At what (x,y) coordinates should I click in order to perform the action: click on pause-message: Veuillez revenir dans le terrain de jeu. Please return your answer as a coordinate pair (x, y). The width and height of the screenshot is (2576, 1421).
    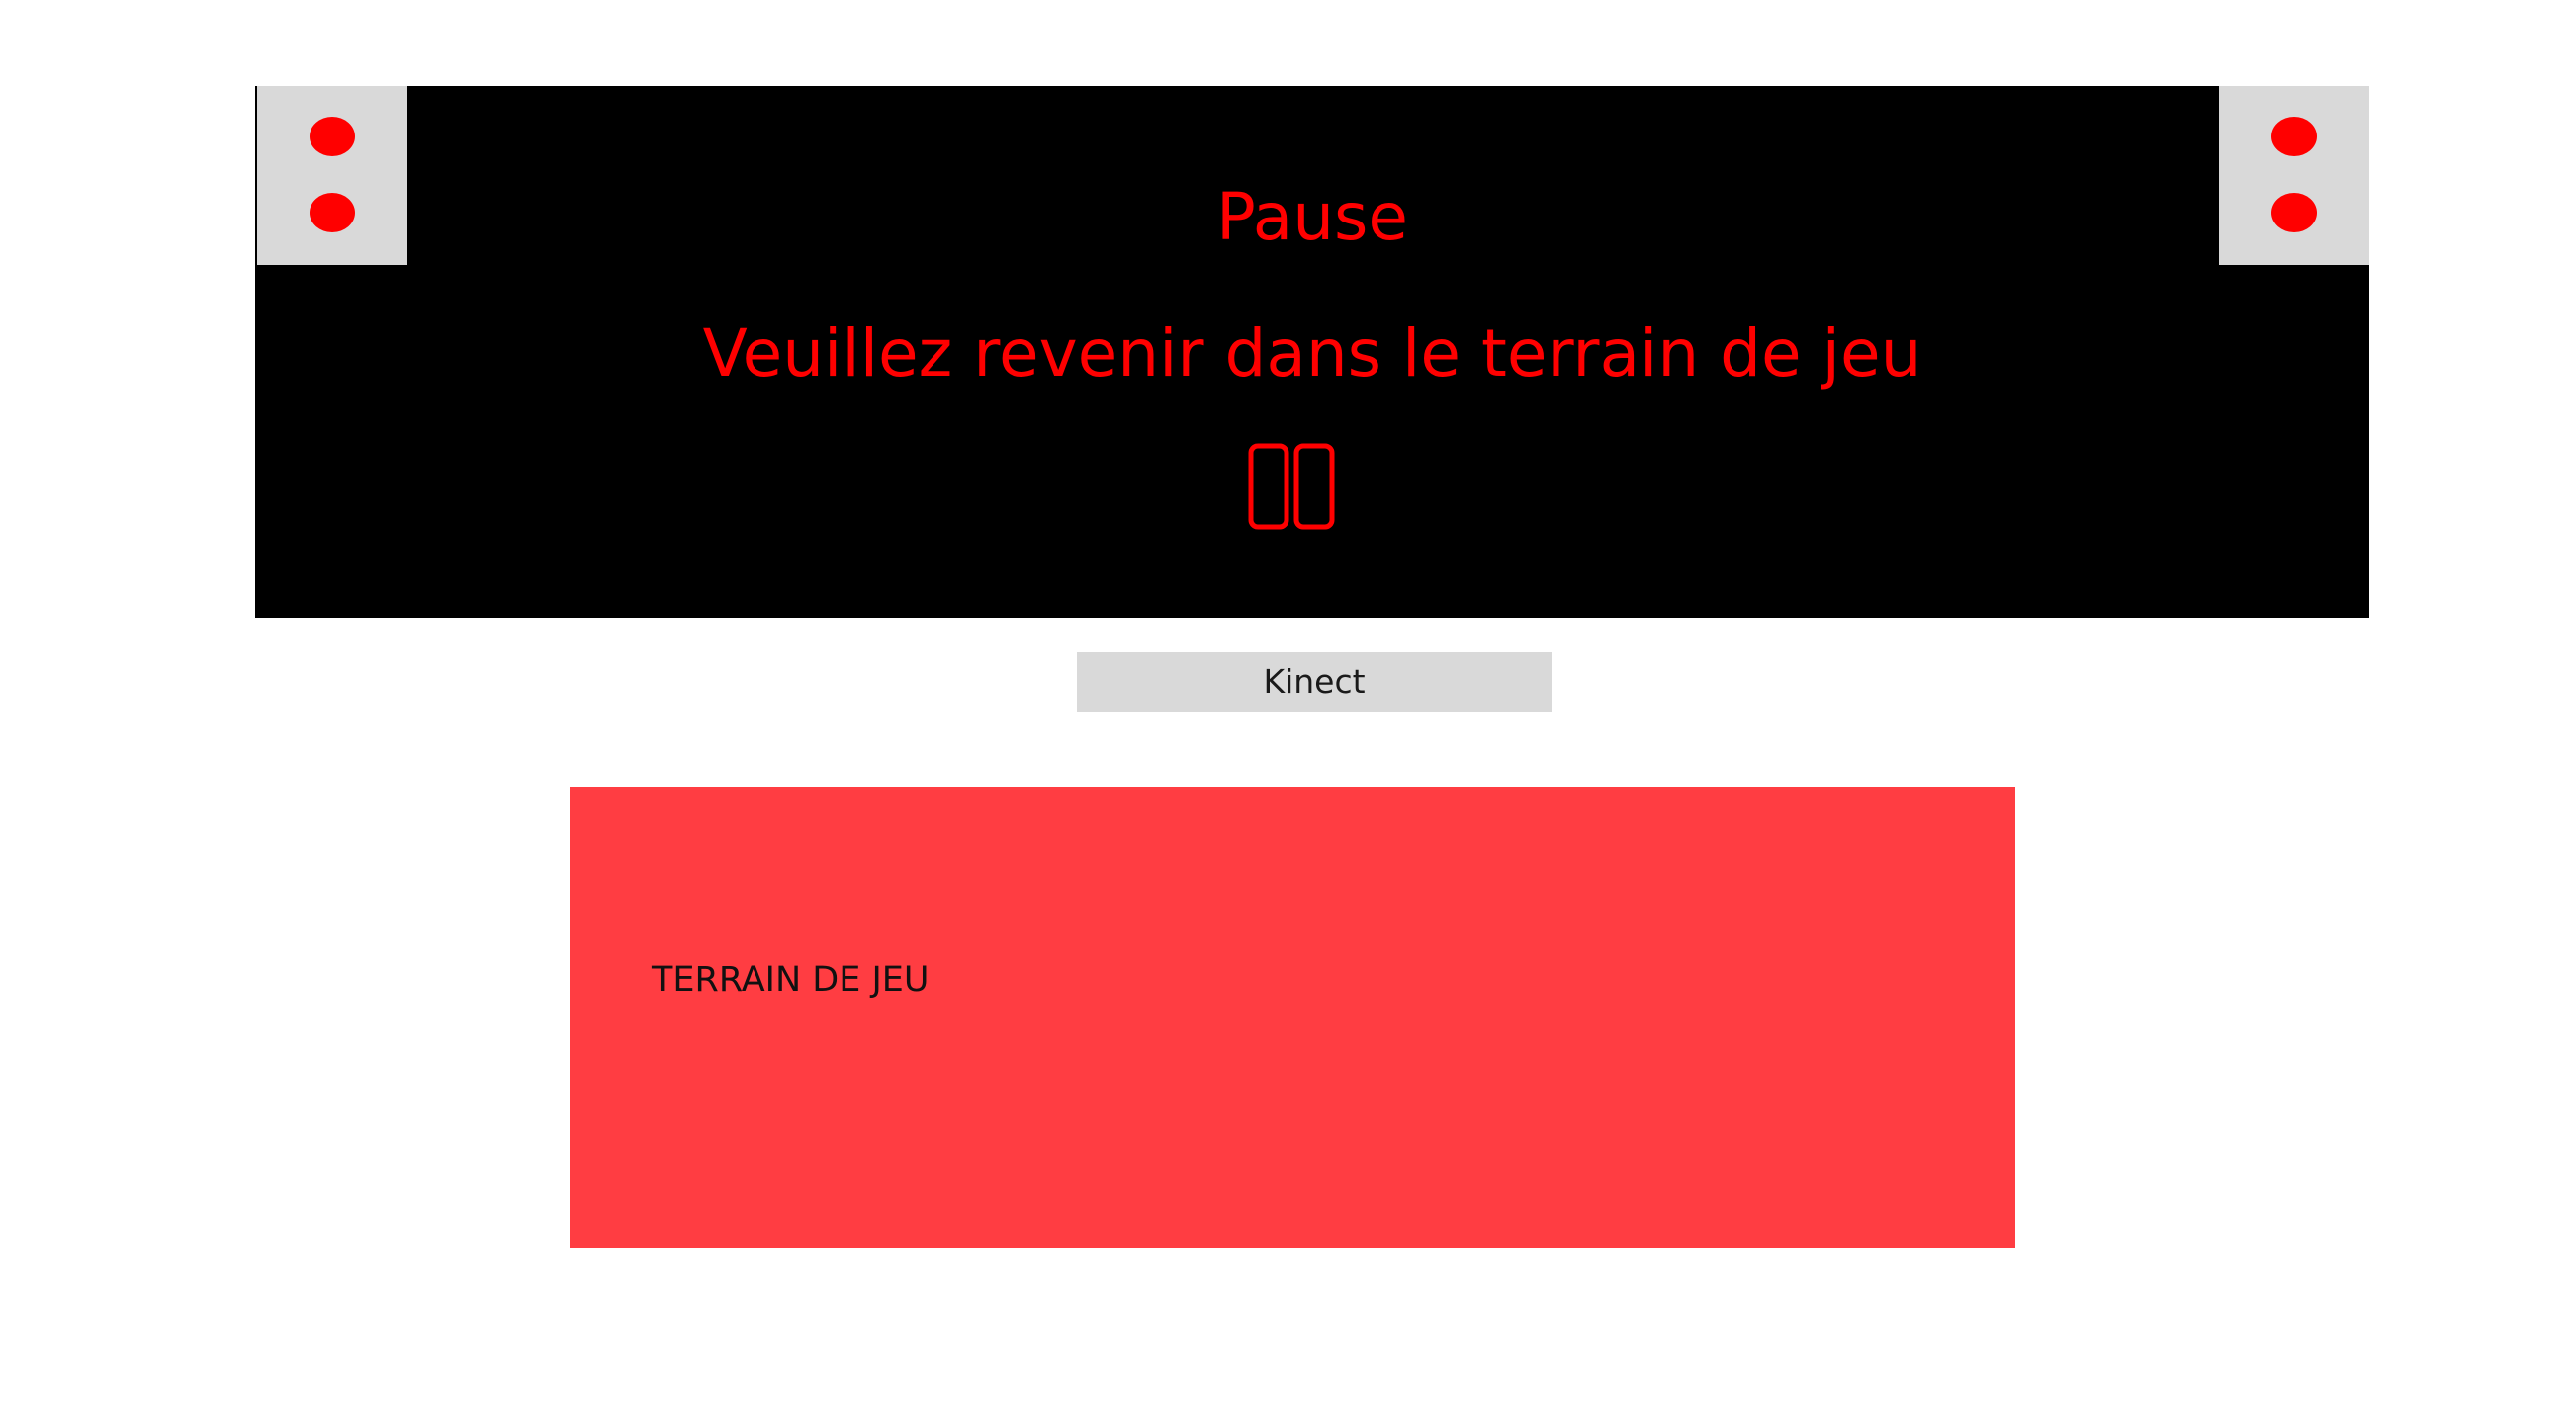
    Looking at the image, I should click on (1312, 354).